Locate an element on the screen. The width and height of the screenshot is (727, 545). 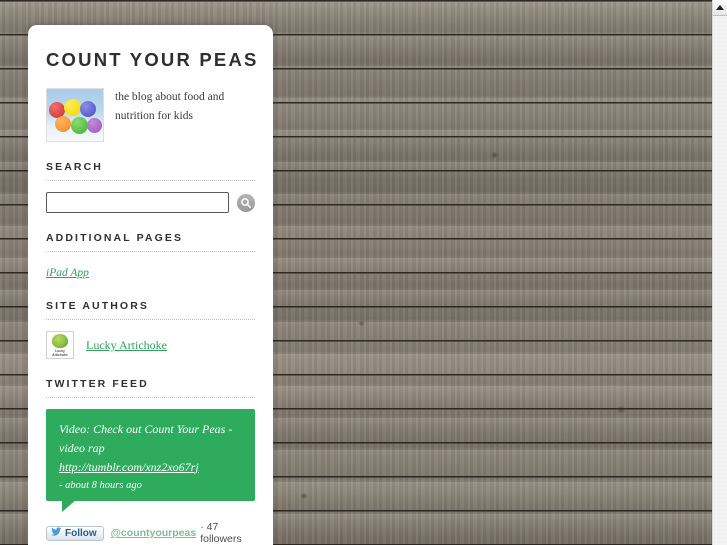
search-button is located at coordinates (246, 202).